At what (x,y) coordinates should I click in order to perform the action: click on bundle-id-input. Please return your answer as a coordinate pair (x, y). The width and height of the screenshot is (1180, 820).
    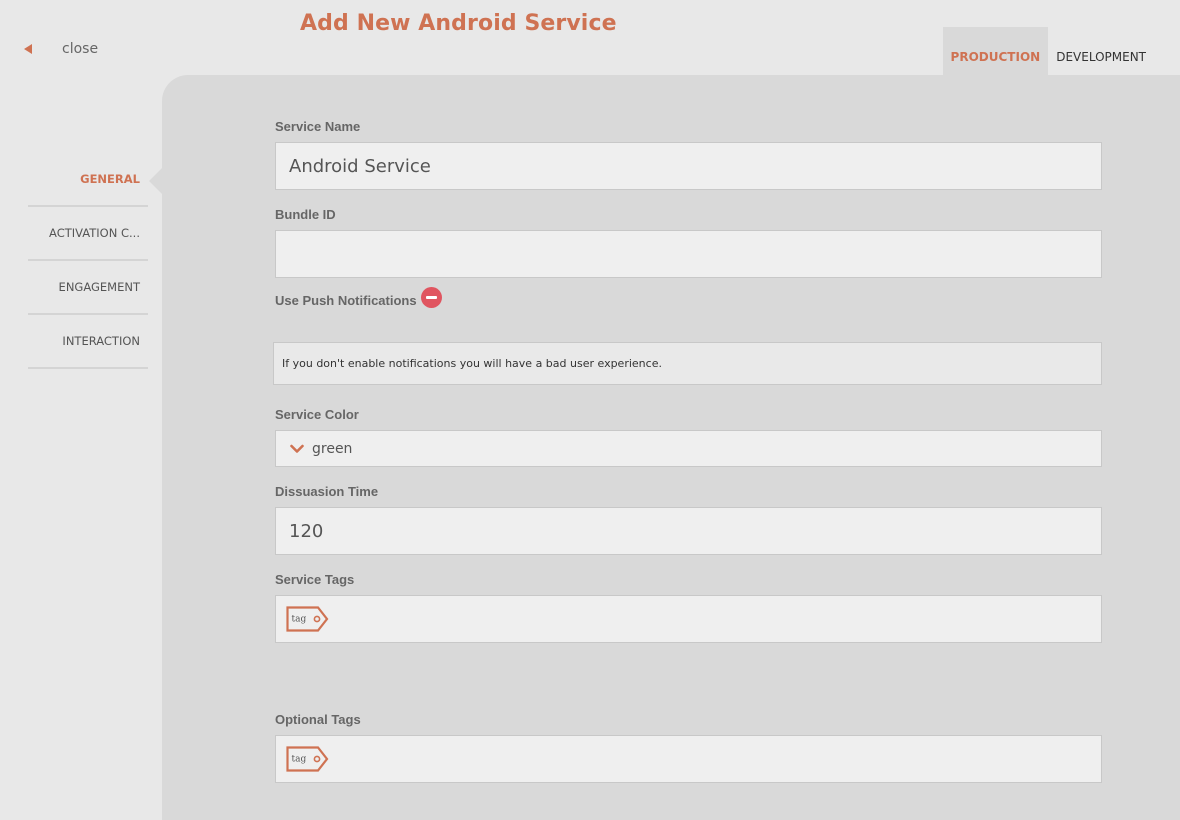
    Looking at the image, I should click on (688, 254).